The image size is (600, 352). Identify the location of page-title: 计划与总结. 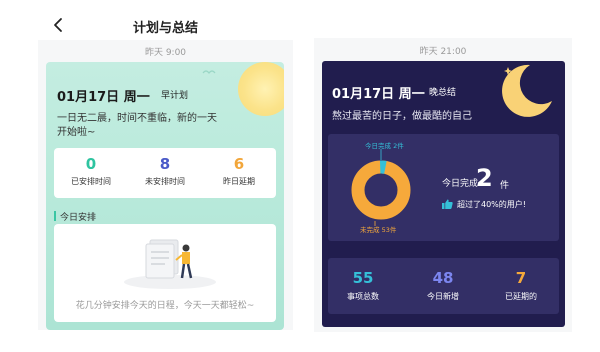
(165, 28).